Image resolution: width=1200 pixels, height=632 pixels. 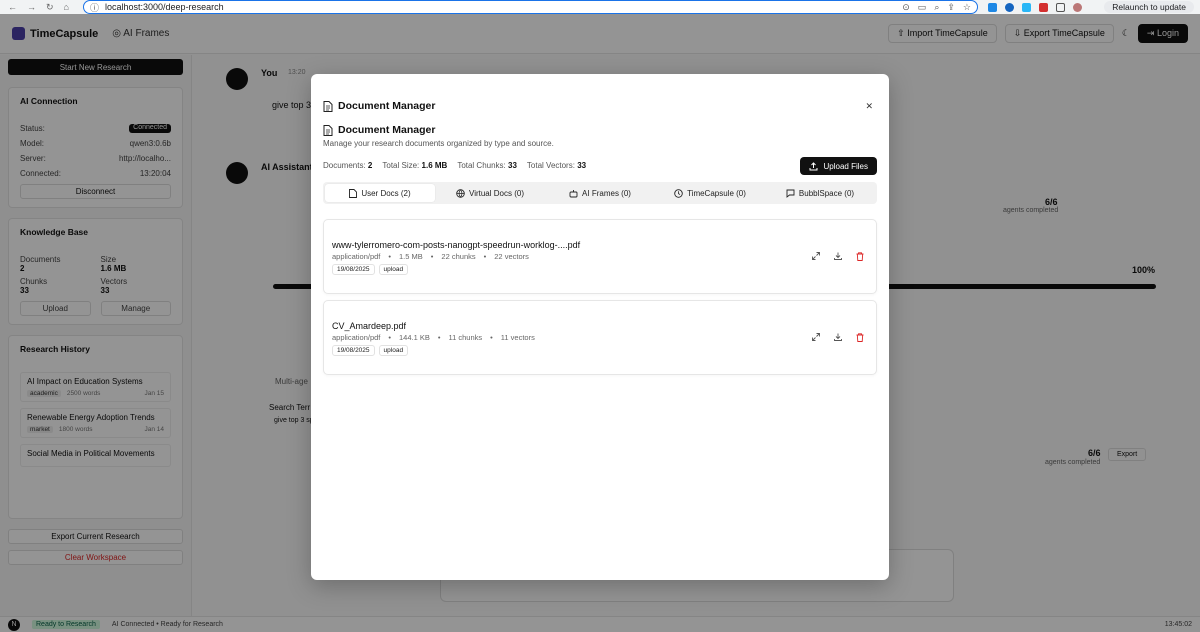 I want to click on modal-title-row: Document Manager, so click(x=379, y=106).